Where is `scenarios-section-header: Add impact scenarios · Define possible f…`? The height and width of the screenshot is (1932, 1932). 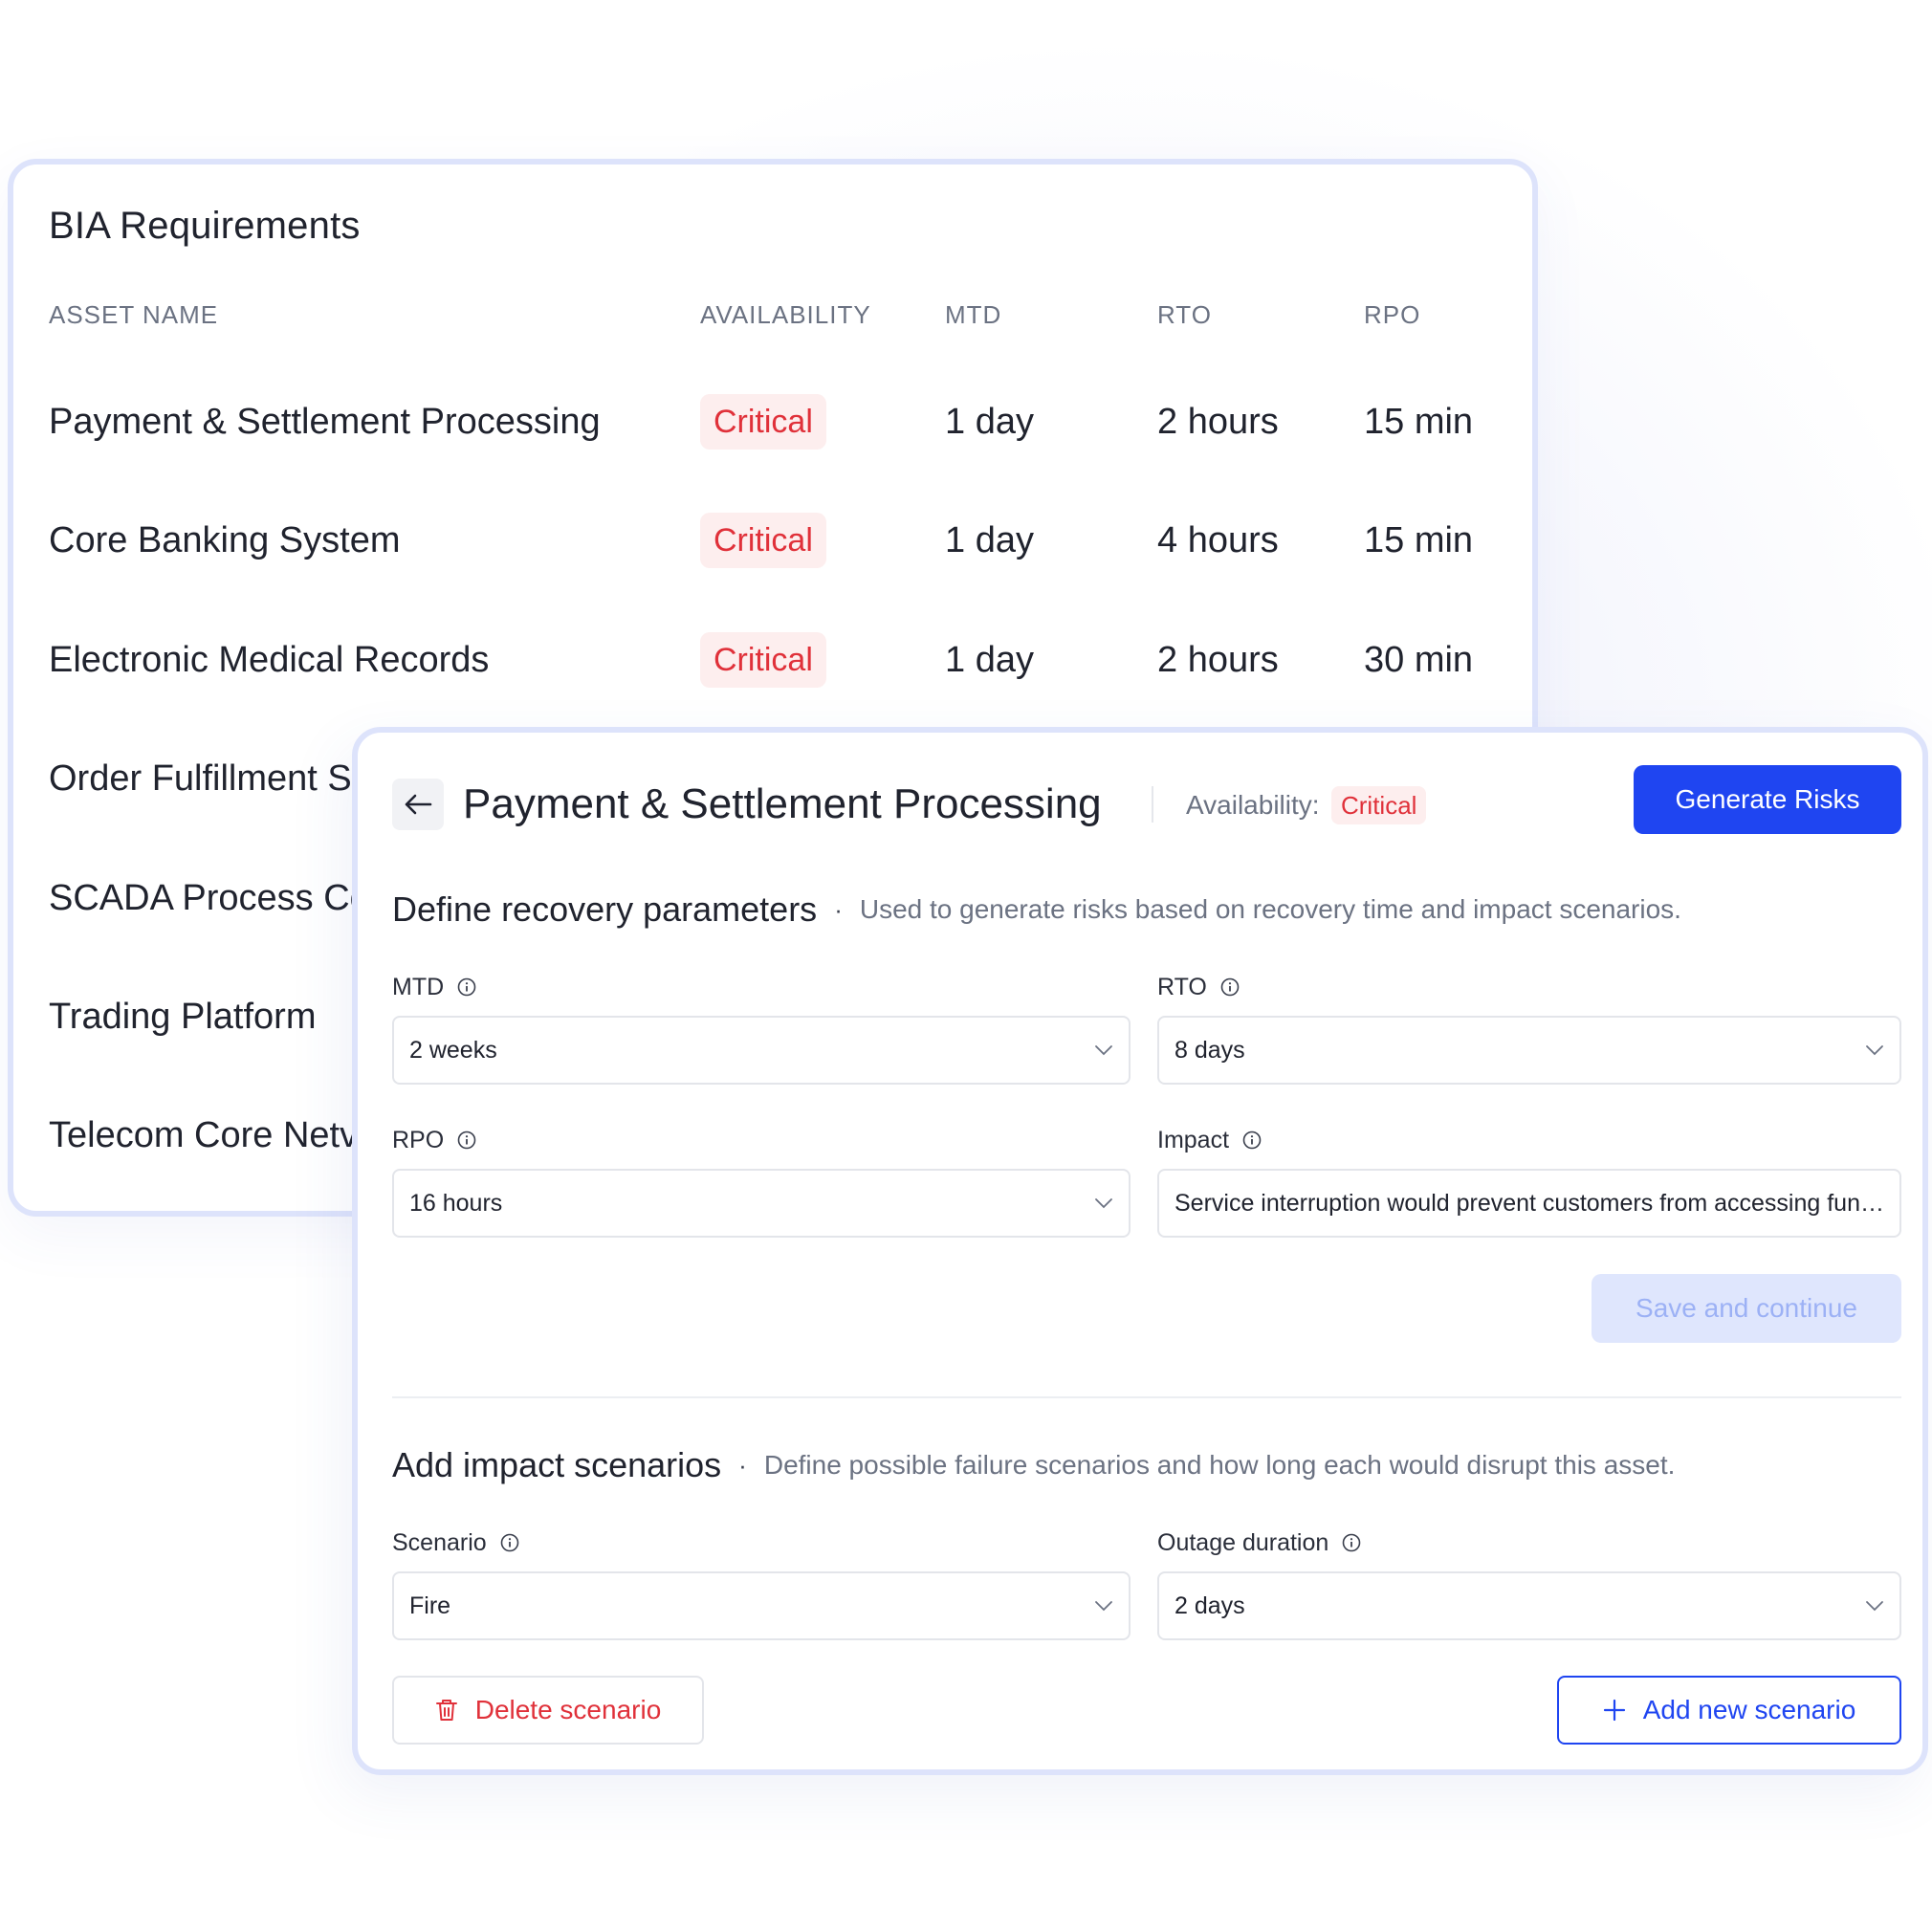 scenarios-section-header: Add impact scenarios · Define possible f… is located at coordinates (1033, 1465).